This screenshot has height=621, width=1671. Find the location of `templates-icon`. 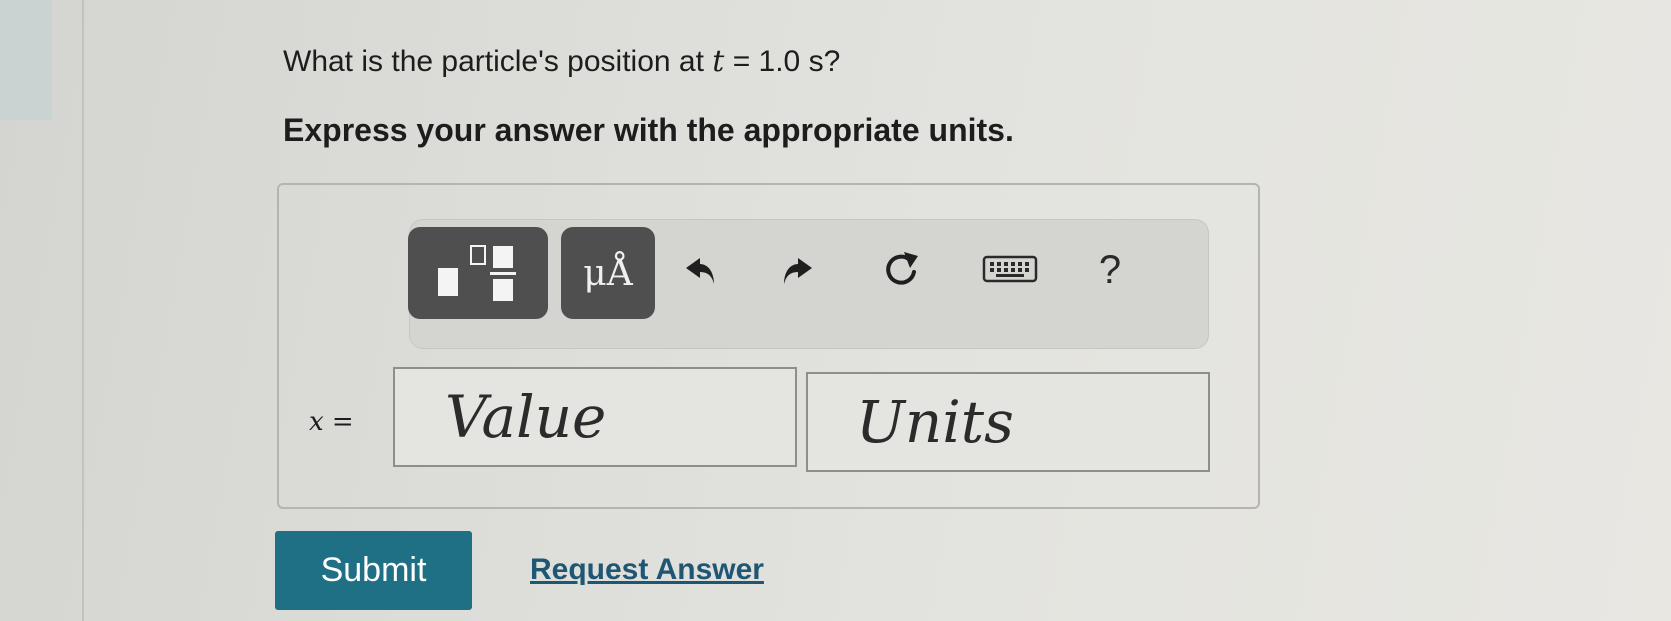

templates-icon is located at coordinates (477, 273).